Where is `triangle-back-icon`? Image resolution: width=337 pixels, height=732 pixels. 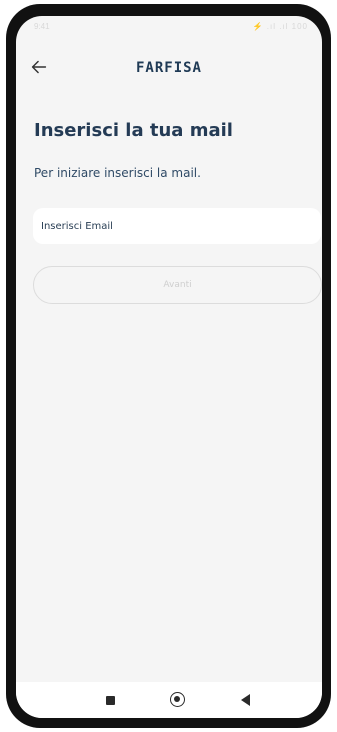
triangle-back-icon is located at coordinates (245, 700).